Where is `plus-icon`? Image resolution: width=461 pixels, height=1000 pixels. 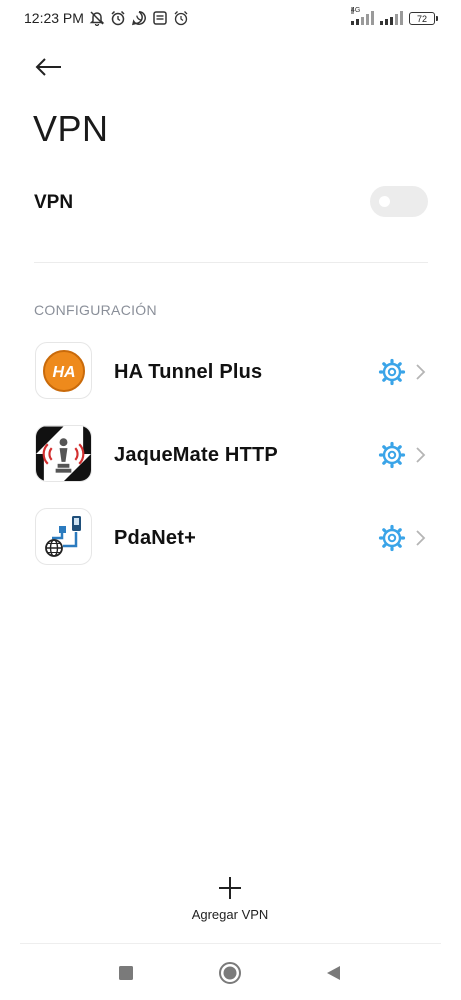 plus-icon is located at coordinates (230, 888).